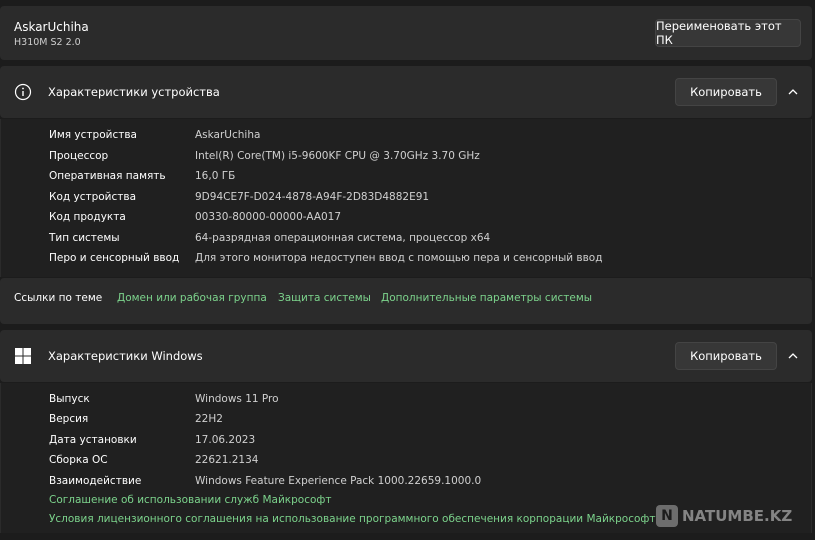  Describe the element at coordinates (209, 419) in the screenshot. I see `spec-value: 22H2` at that location.